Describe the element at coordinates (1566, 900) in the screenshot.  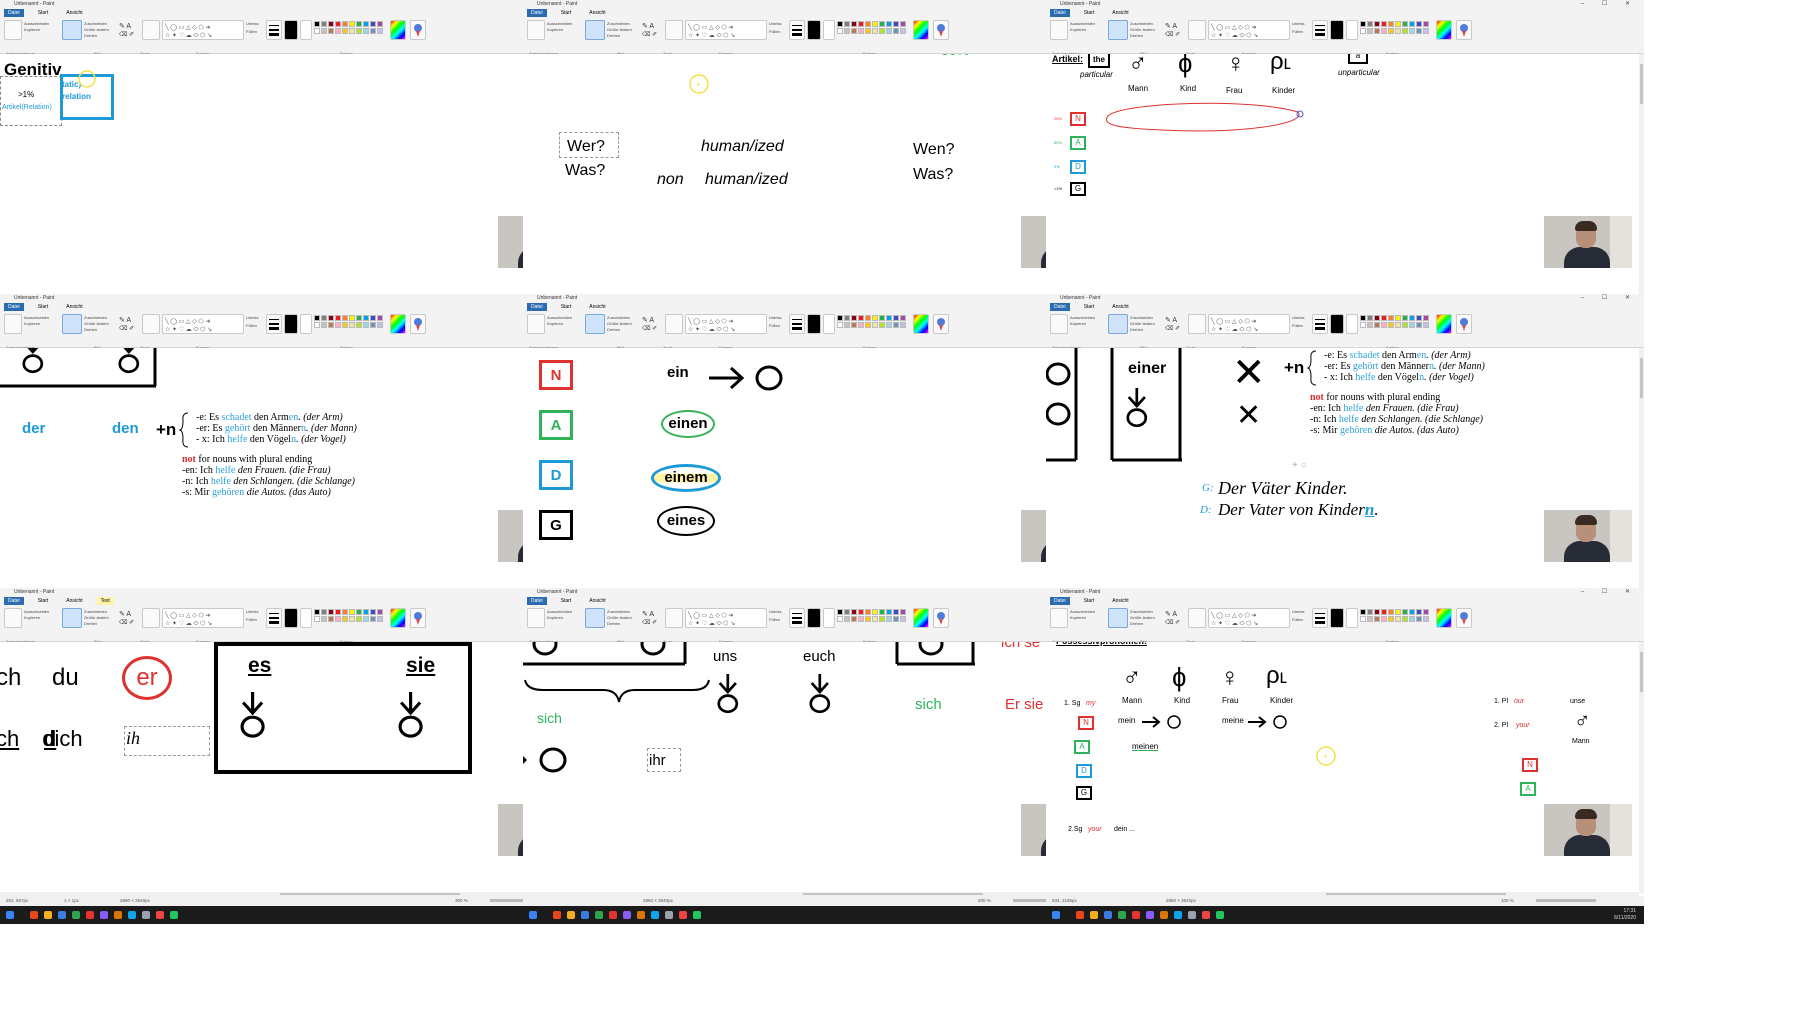
I see `zoom-slider` at that location.